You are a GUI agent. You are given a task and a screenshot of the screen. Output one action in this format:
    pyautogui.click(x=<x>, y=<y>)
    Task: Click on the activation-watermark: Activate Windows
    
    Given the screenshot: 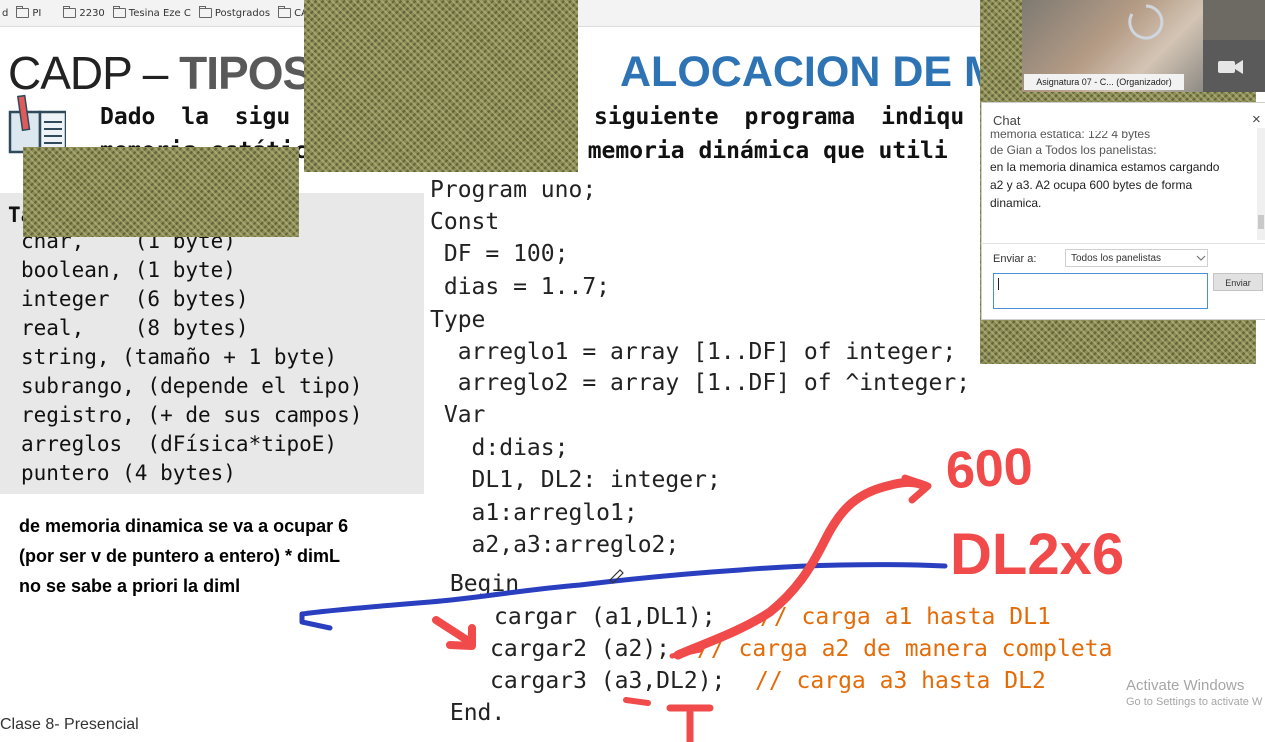 What is the action you would take?
    pyautogui.click(x=1185, y=685)
    